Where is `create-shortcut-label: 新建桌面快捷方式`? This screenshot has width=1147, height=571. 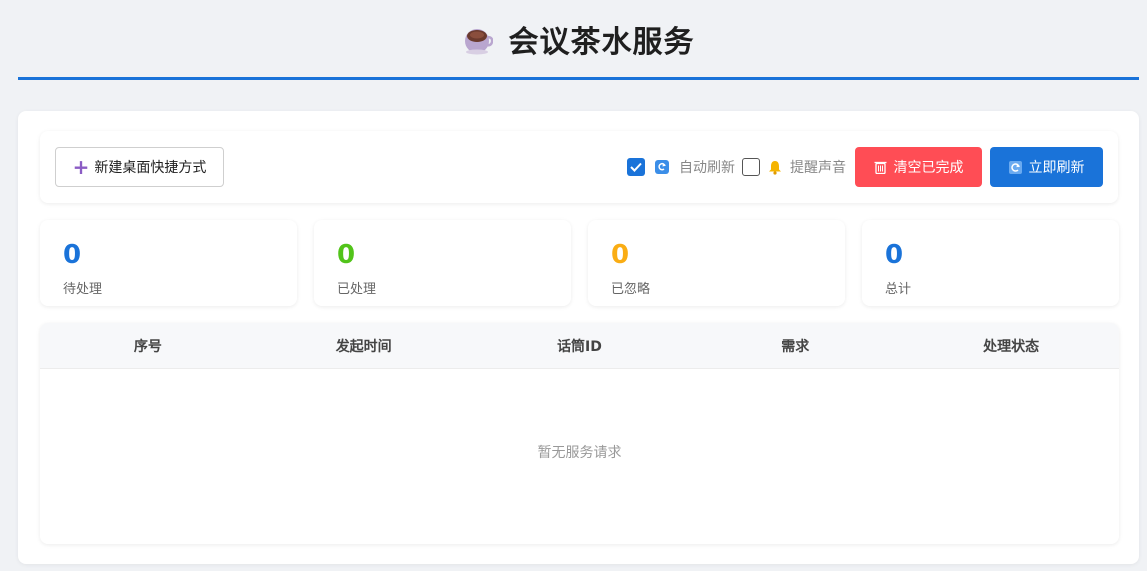
create-shortcut-label: 新建桌面快捷方式 is located at coordinates (150, 168).